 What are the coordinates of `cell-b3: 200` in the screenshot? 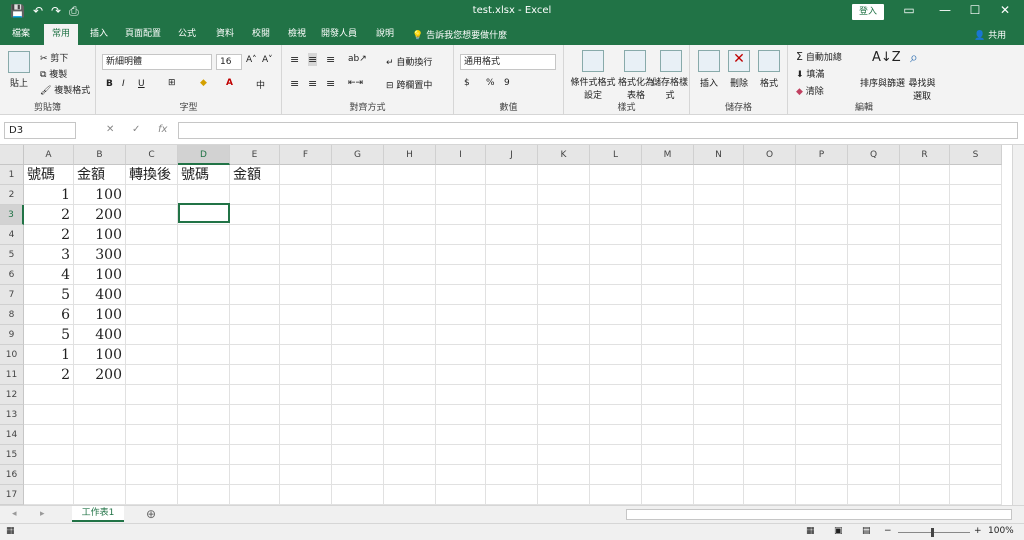 It's located at (100, 215).